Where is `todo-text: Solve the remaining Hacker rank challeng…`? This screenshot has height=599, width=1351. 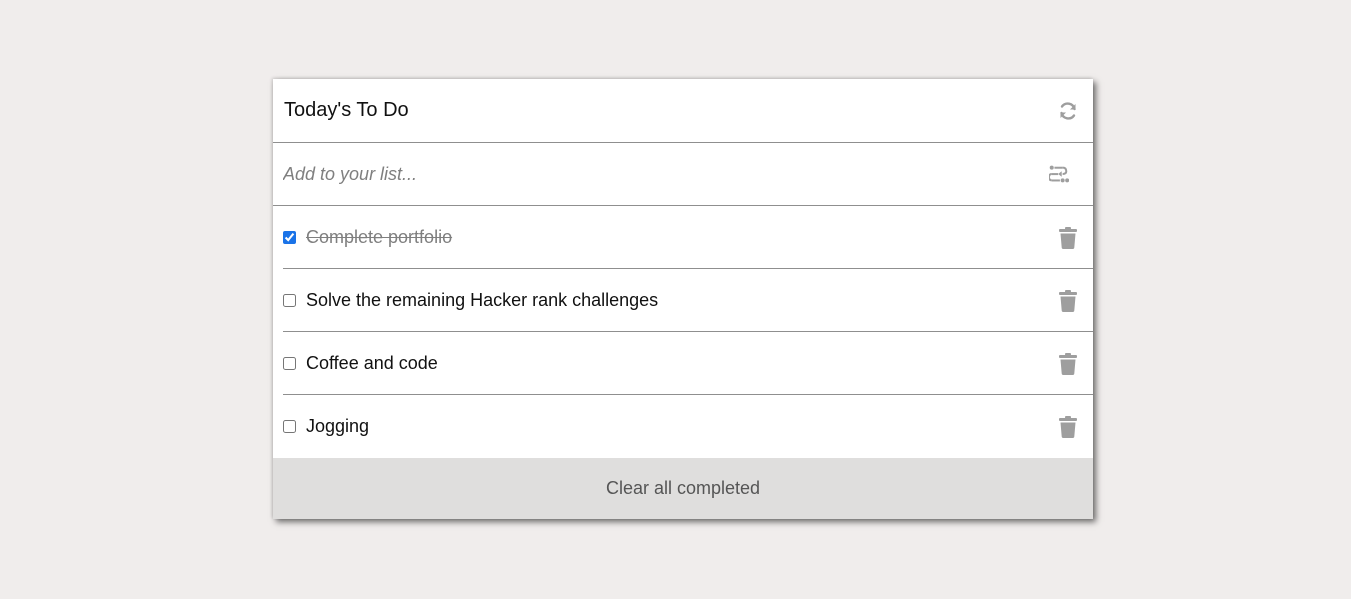
todo-text: Solve the remaining Hacker rank challeng… is located at coordinates (482, 300).